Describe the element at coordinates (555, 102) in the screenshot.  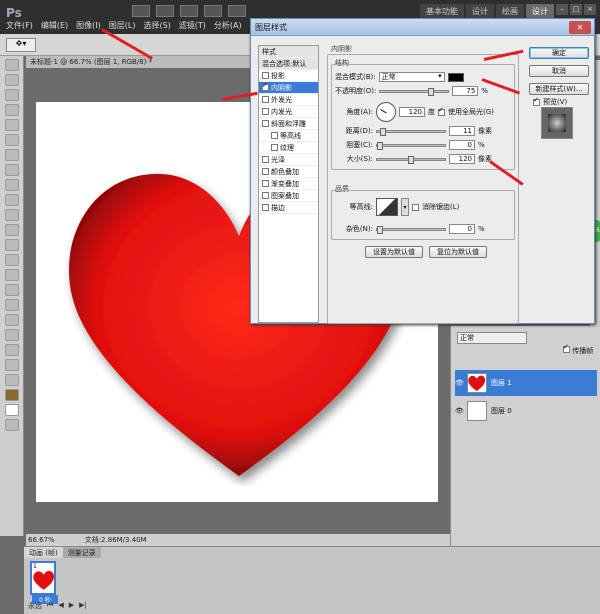
I see `preview-label: 预览(V)` at that location.